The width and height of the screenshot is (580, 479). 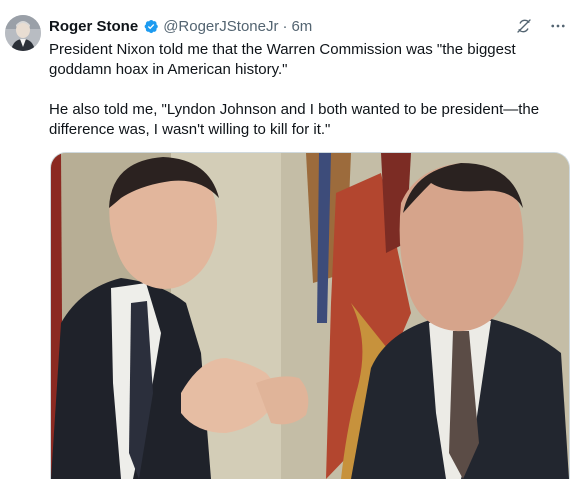 What do you see at coordinates (558, 26) in the screenshot?
I see `more-icon` at bounding box center [558, 26].